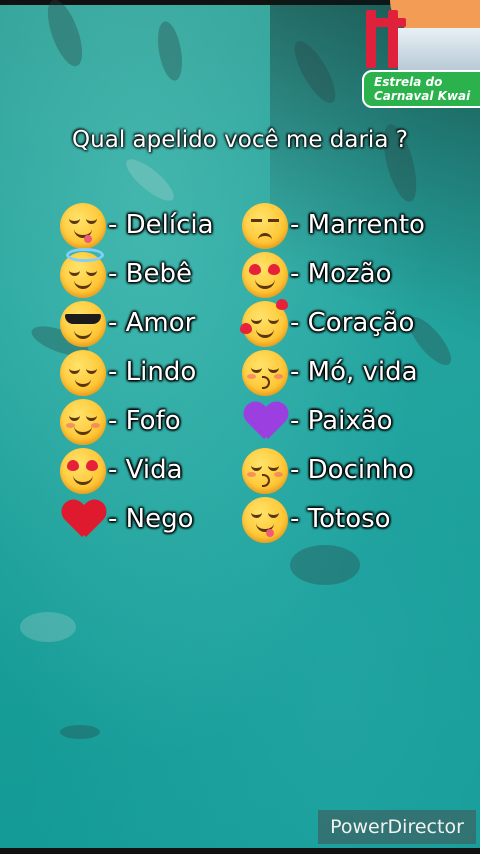 The image size is (480, 854). What do you see at coordinates (341, 421) in the screenshot?
I see `option-label: - Paixão` at bounding box center [341, 421].